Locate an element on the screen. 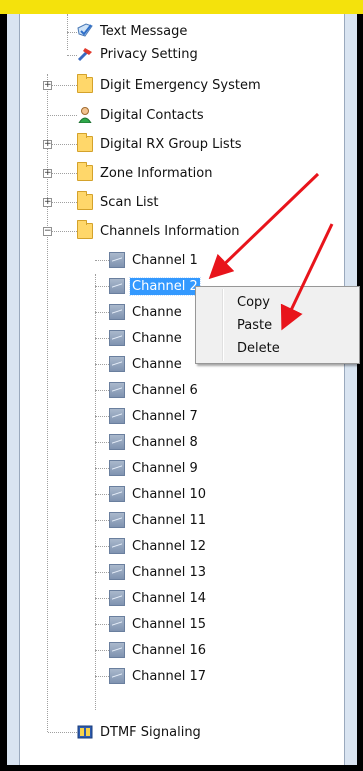 Image resolution: width=363 pixels, height=771 pixels. tree-item-channel: Channel 13 is located at coordinates (158, 572).